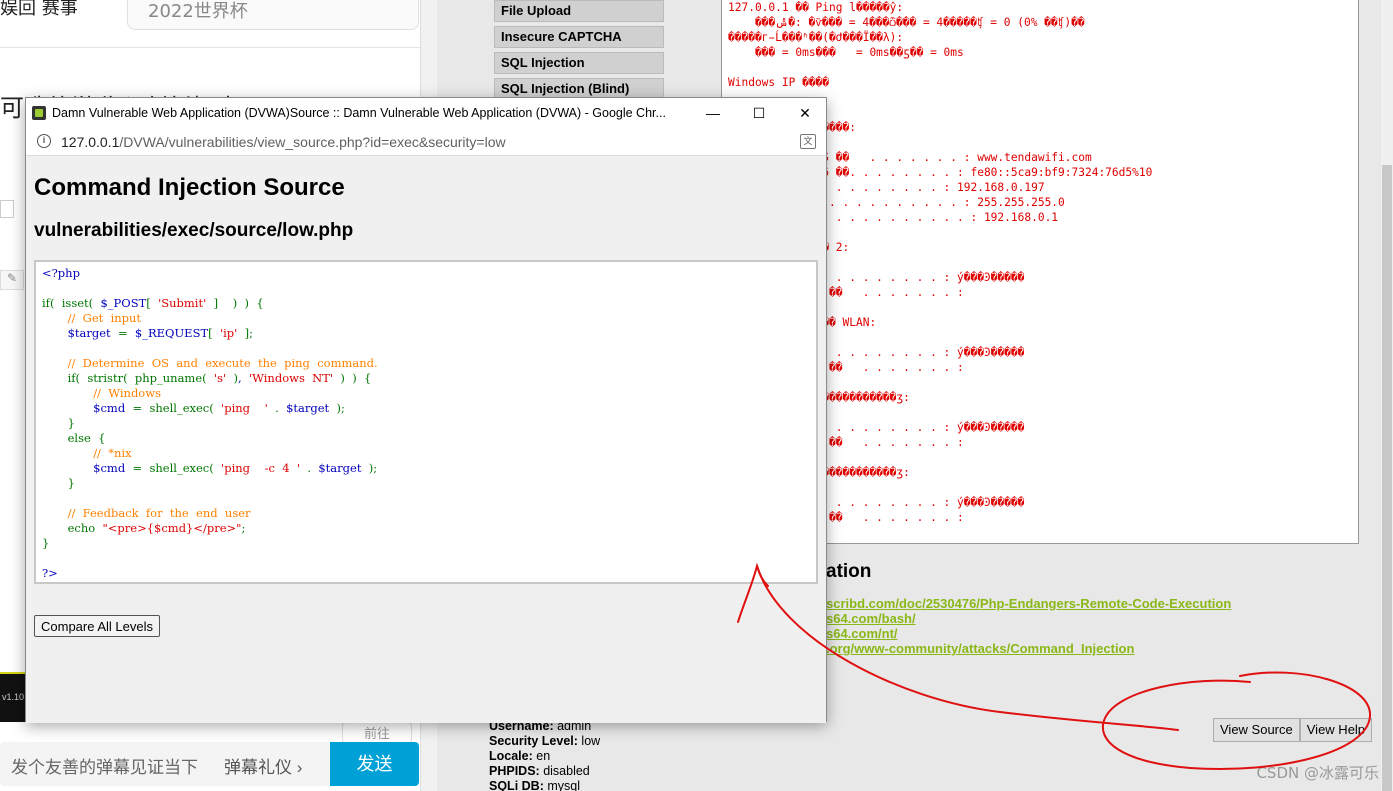  I want to click on view-help-button: View Help, so click(1336, 730).